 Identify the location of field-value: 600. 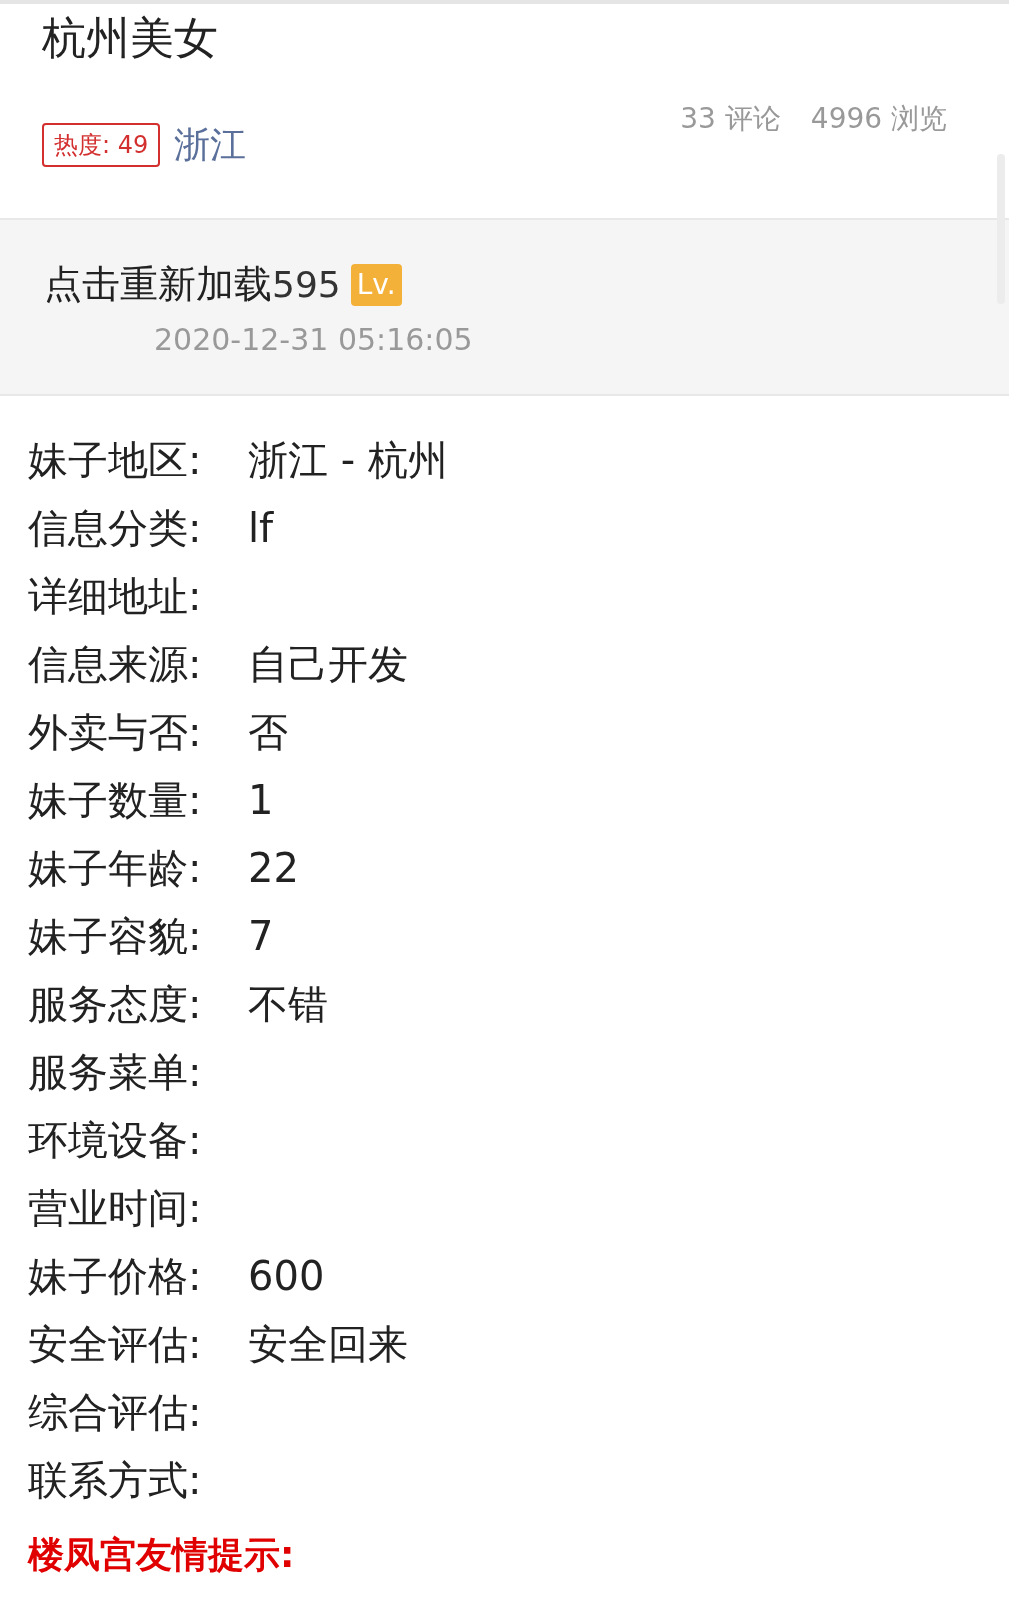
(286, 1276).